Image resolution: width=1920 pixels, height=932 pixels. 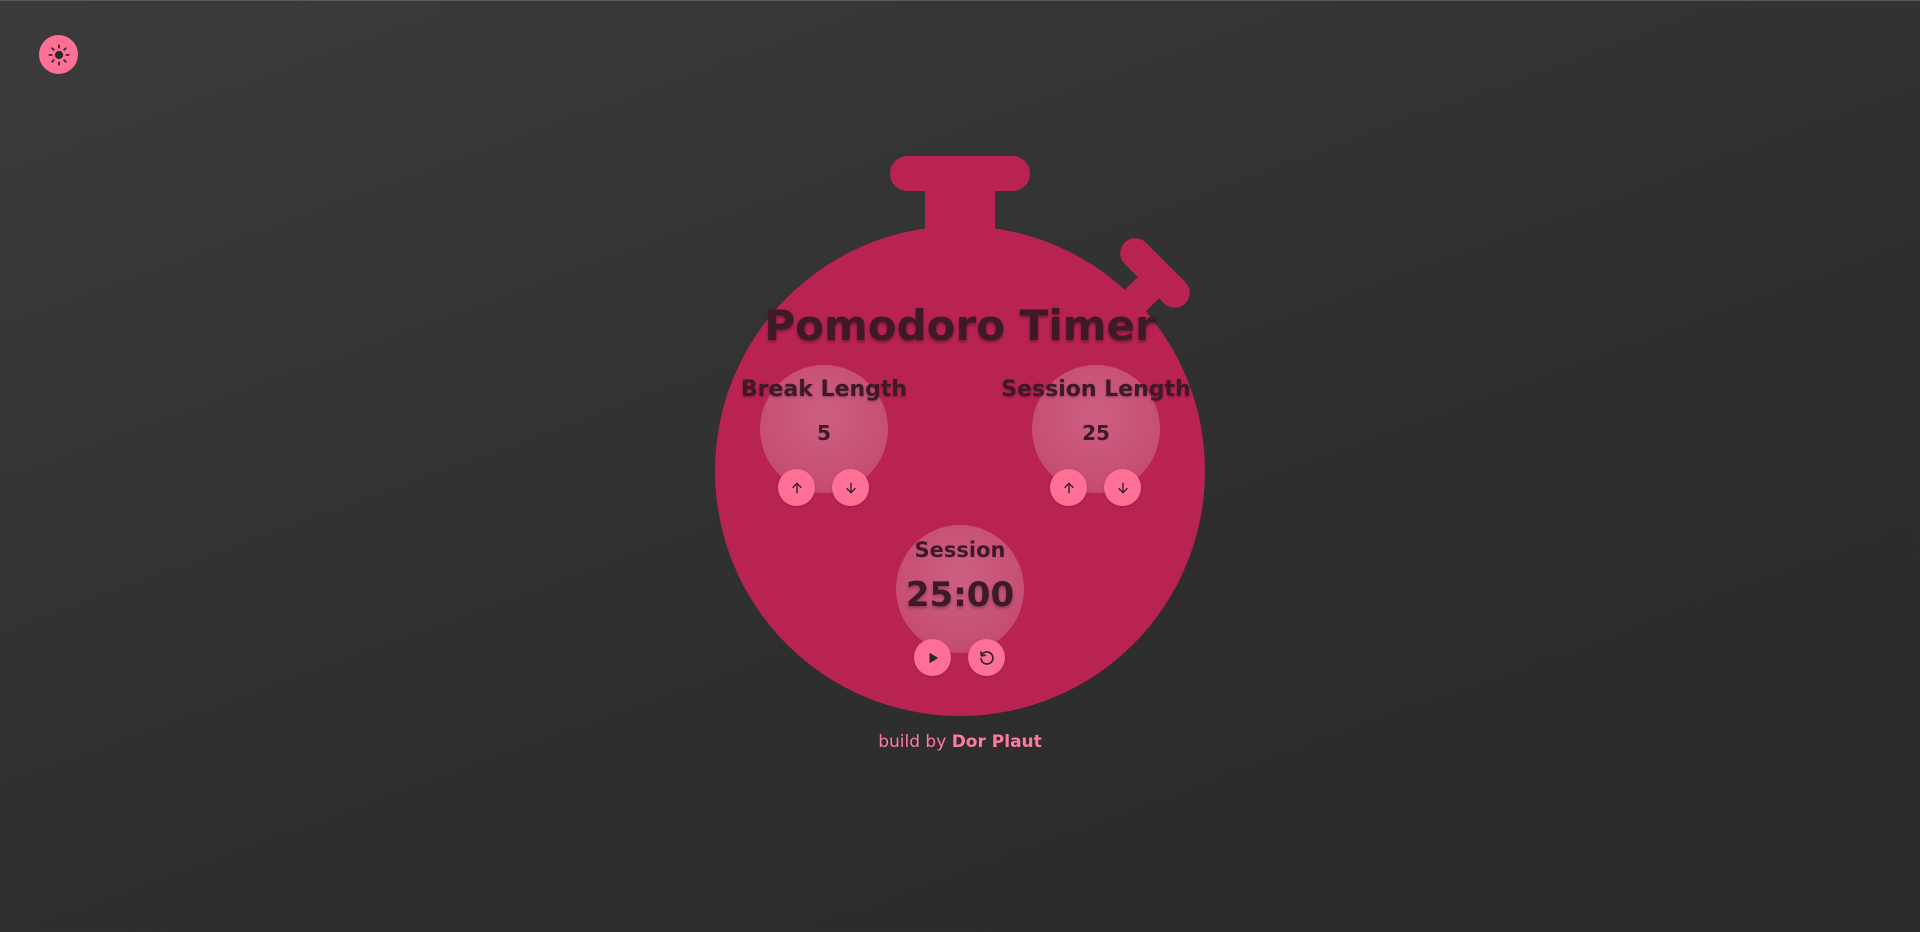 I want to click on break-decrement-button, so click(x=850, y=487).